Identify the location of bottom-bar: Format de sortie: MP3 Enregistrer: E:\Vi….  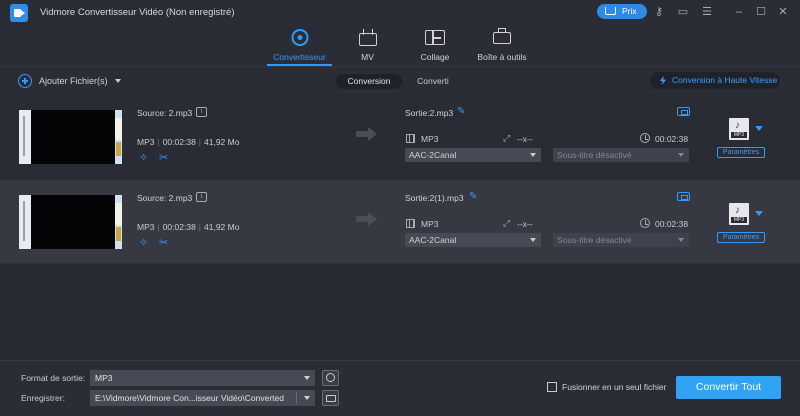
(400, 388).